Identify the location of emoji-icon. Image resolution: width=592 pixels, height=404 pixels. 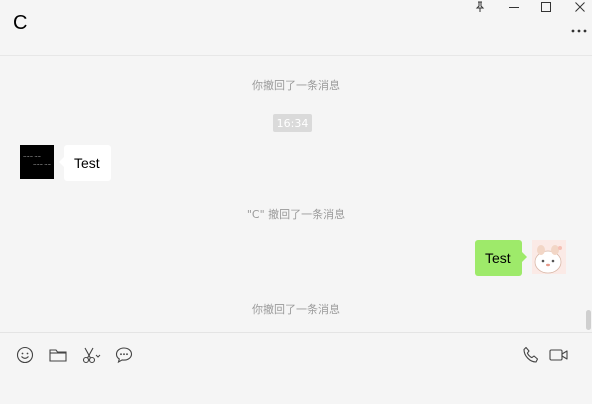
(25, 355).